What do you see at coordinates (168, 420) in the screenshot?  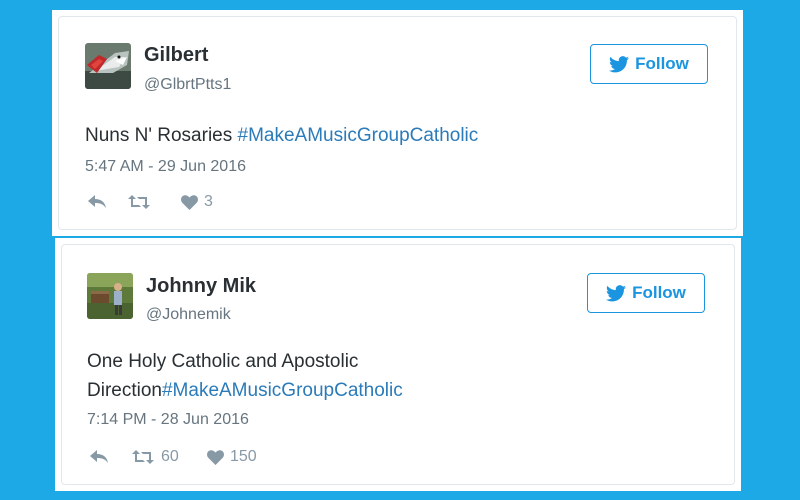 I see `tweet-timestamp: 7:14 PM - 28 Jun 2016` at bounding box center [168, 420].